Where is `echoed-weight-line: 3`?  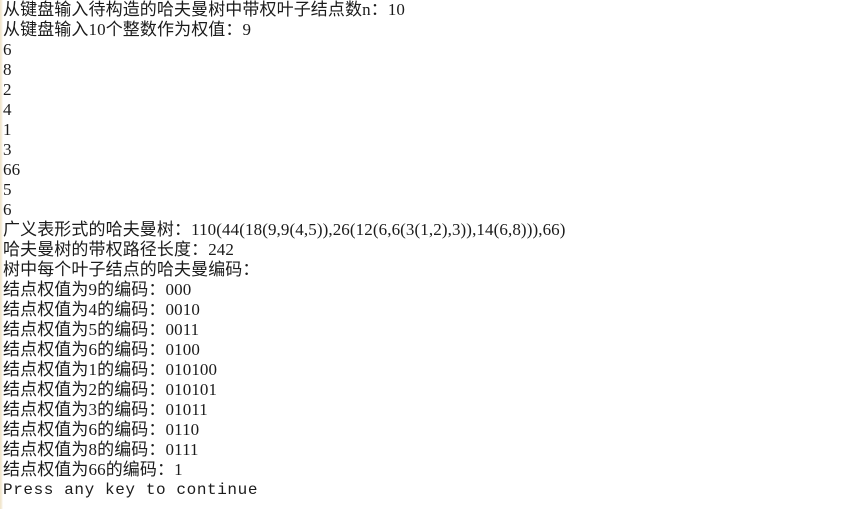
echoed-weight-line: 3 is located at coordinates (422, 150).